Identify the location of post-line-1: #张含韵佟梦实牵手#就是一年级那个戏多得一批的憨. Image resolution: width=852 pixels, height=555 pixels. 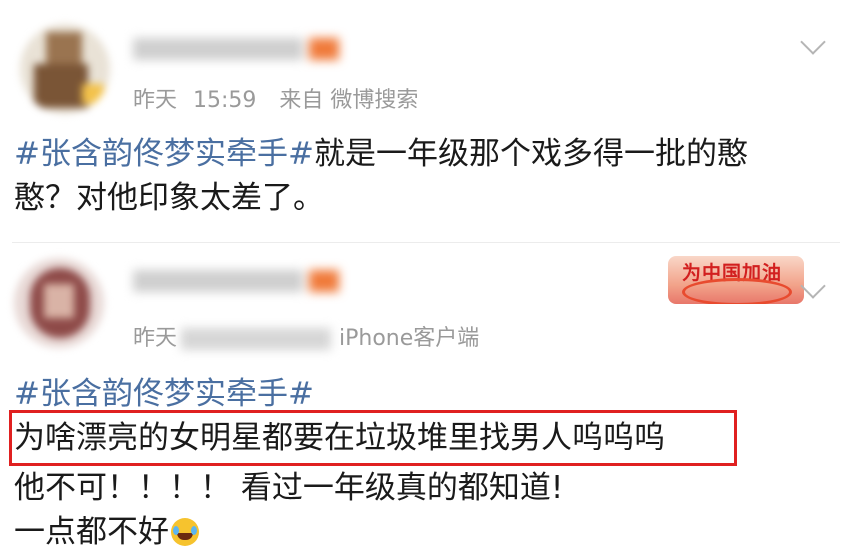
(424, 154).